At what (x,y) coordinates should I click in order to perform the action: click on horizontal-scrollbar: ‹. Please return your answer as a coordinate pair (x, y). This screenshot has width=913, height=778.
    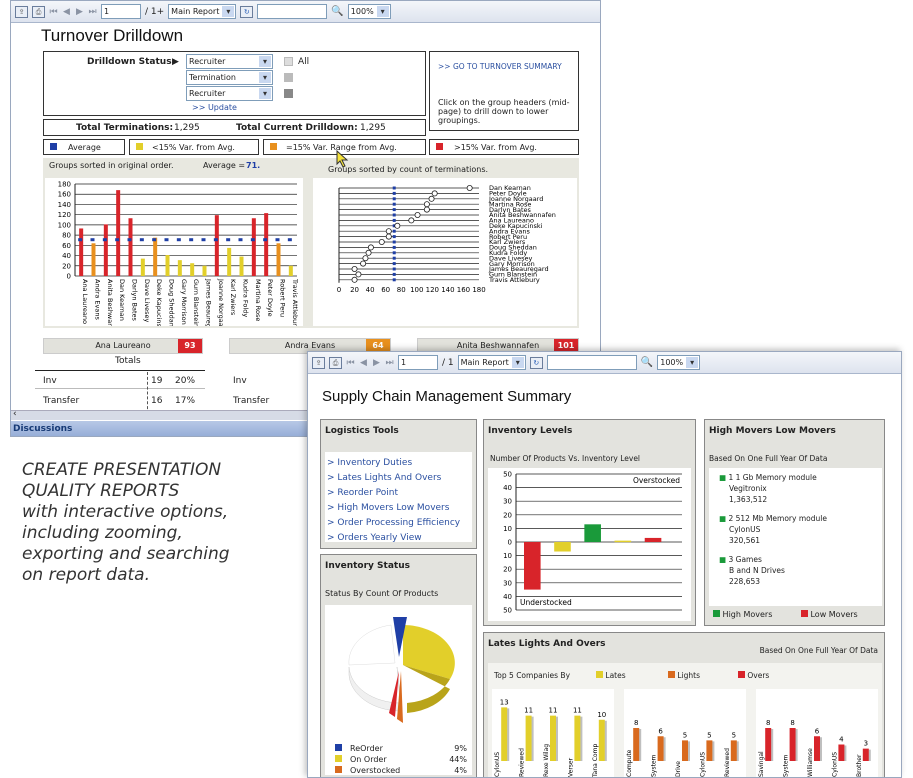
    Looking at the image, I should click on (161, 414).